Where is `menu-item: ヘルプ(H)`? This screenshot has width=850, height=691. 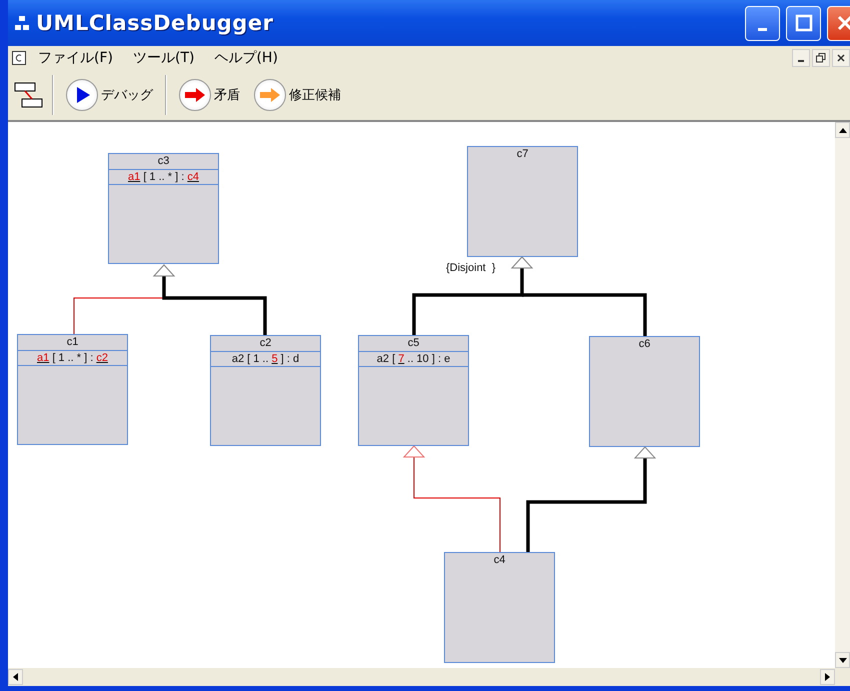
menu-item: ヘルプ(H) is located at coordinates (248, 58).